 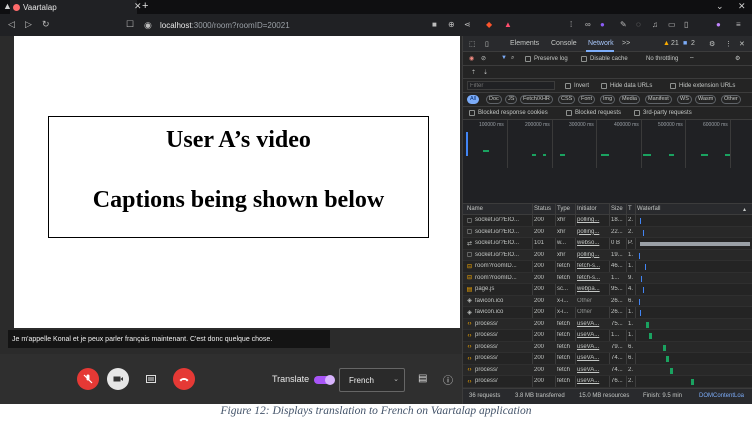 What do you see at coordinates (511, 85) in the screenshot?
I see `filter-input` at bounding box center [511, 85].